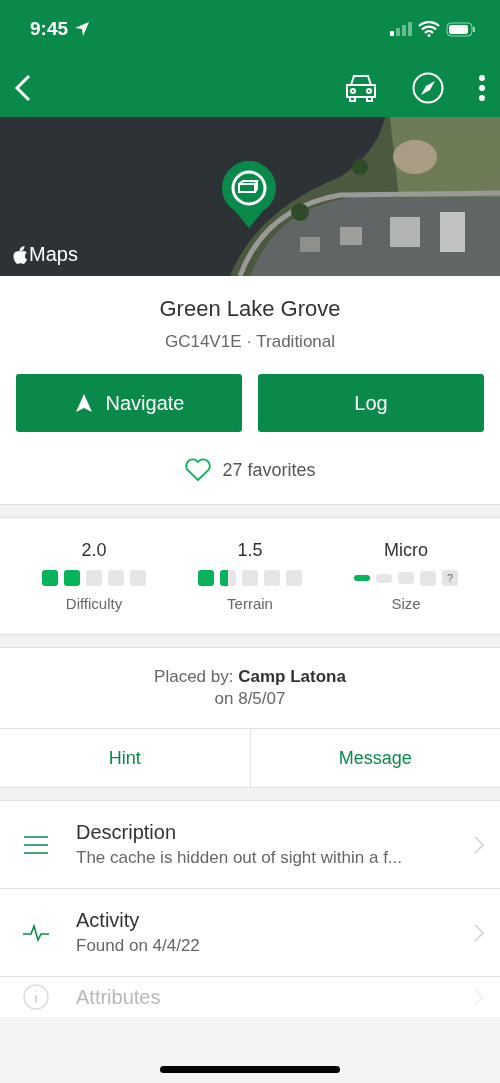 The image size is (500, 1083). I want to click on battery-icon, so click(461, 29).